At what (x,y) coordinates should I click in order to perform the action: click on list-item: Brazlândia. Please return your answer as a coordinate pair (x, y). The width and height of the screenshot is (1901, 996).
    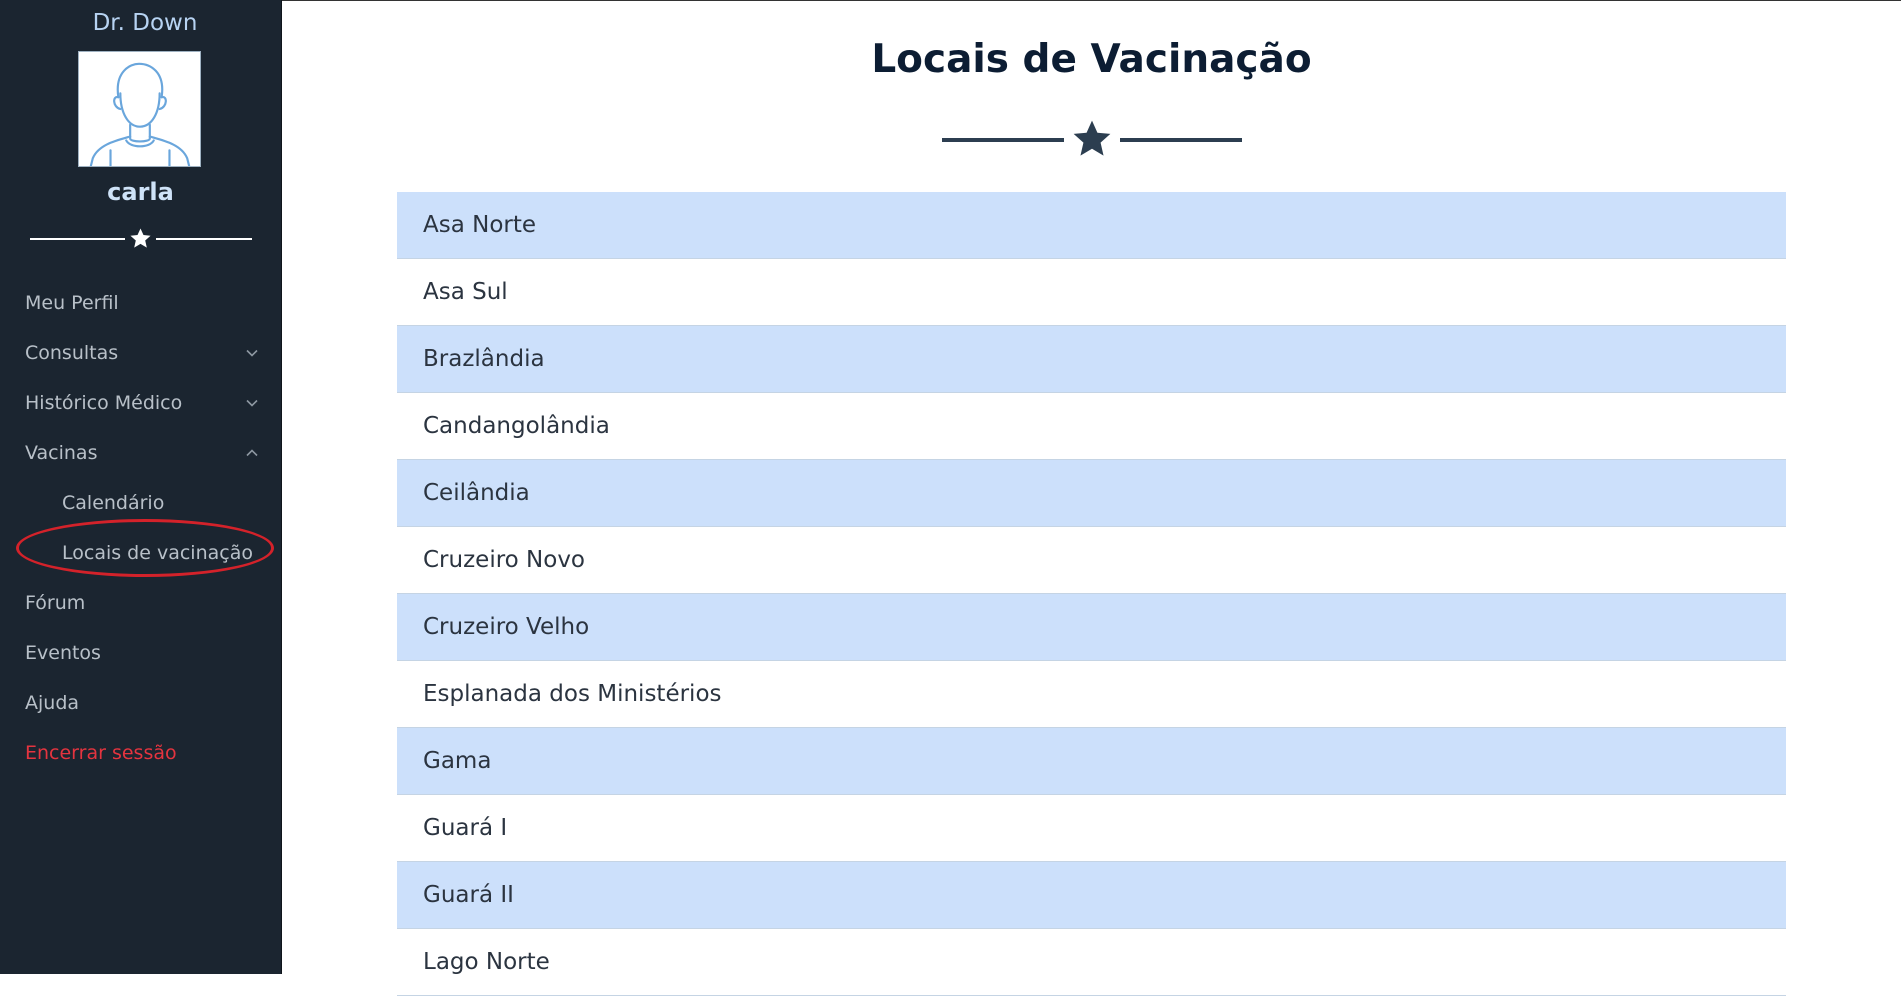
    Looking at the image, I should click on (1091, 359).